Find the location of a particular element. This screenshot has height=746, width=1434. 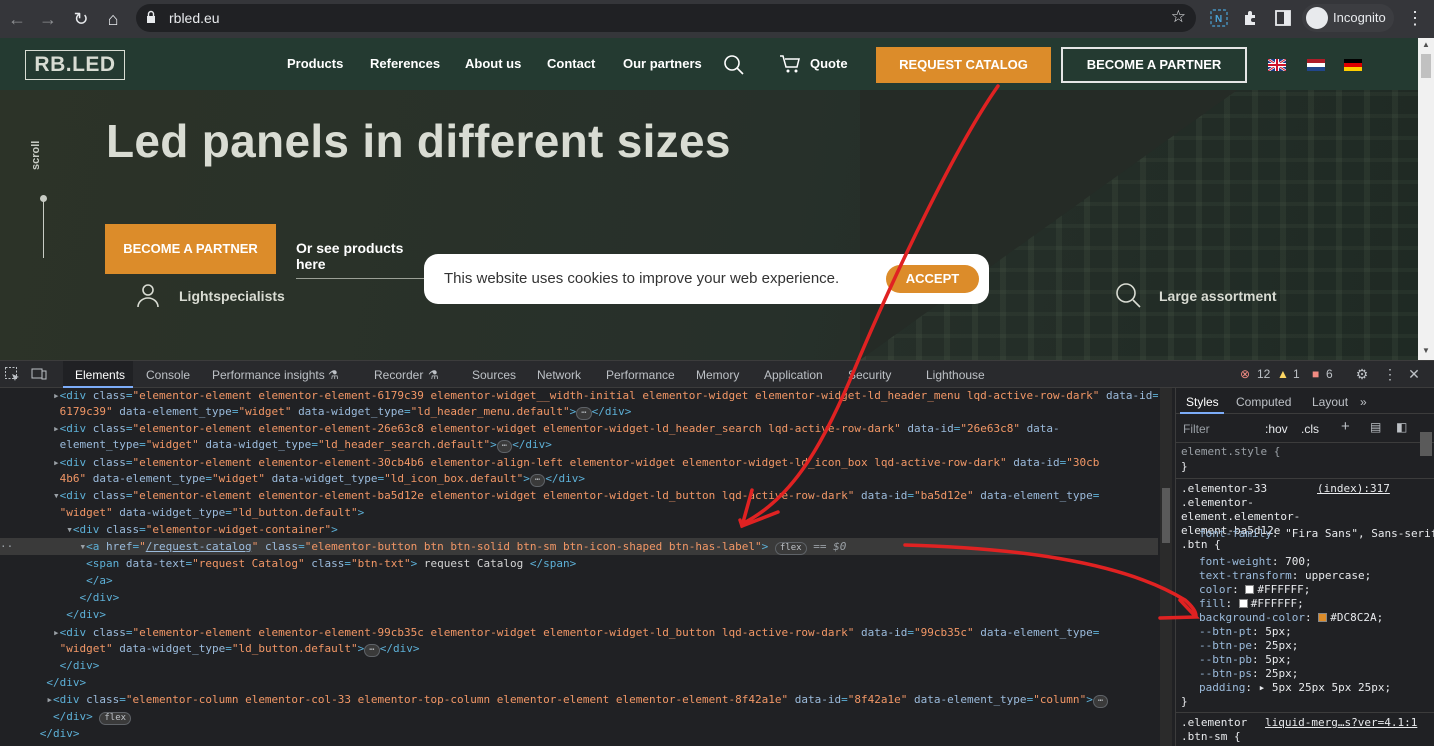

paint-icon: ▤ is located at coordinates (1375, 427).